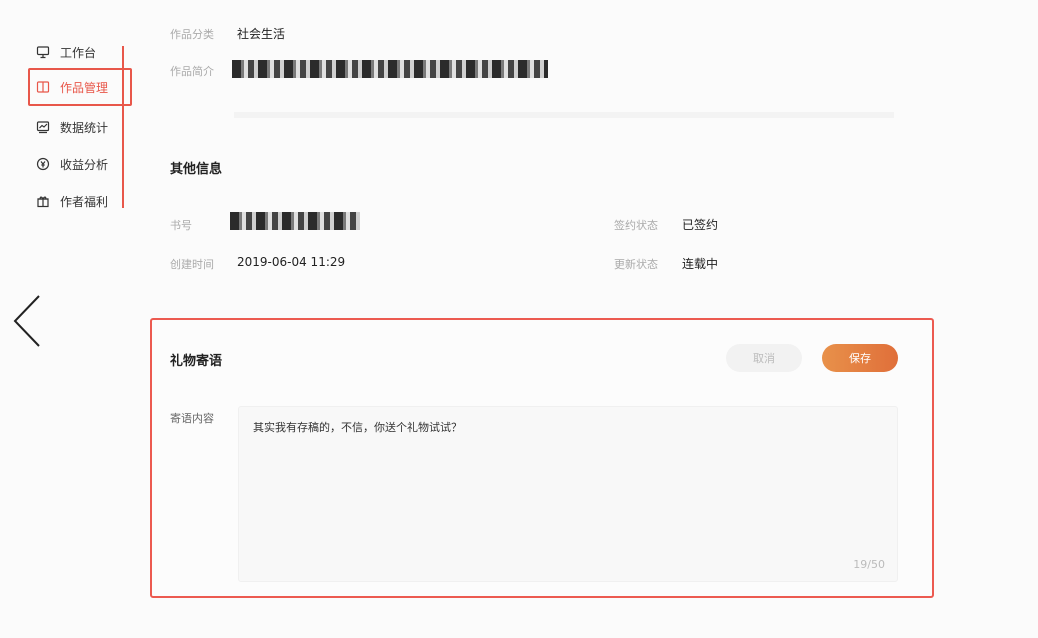 The width and height of the screenshot is (1038, 638). Describe the element at coordinates (636, 225) in the screenshot. I see `sign-status-label: 签约状态` at that location.